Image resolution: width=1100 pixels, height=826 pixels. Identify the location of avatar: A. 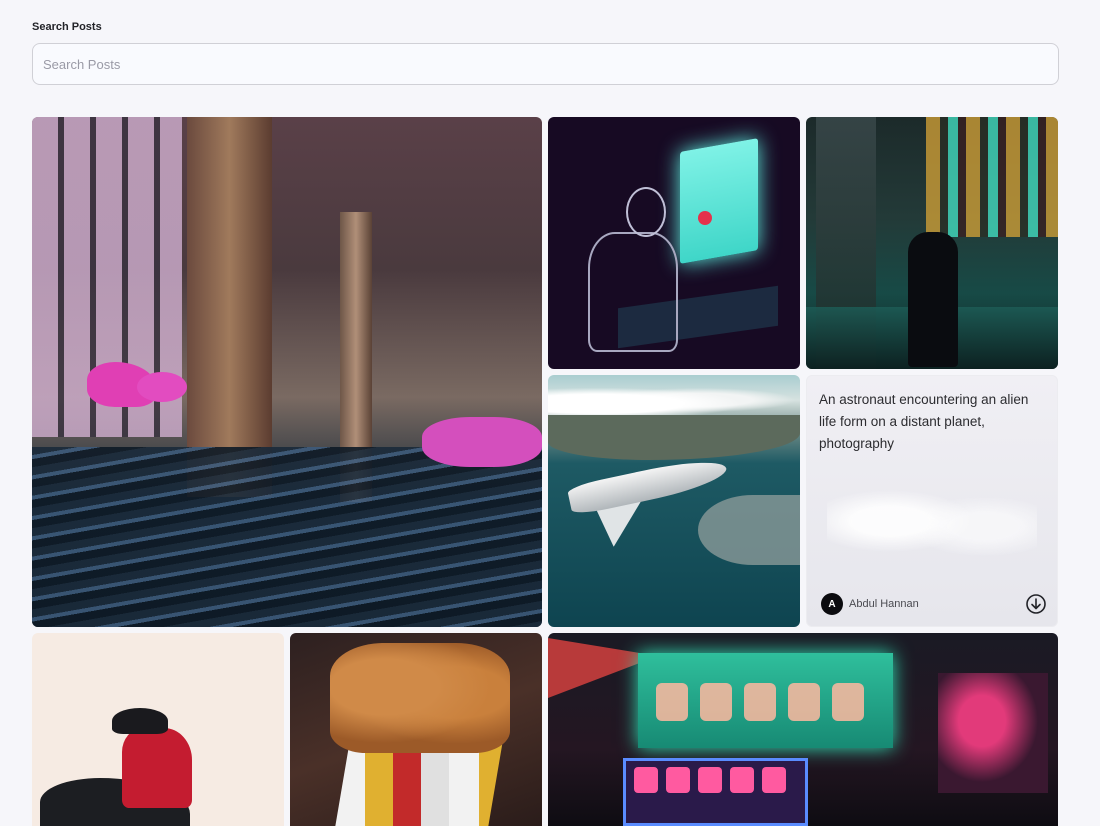
(832, 604).